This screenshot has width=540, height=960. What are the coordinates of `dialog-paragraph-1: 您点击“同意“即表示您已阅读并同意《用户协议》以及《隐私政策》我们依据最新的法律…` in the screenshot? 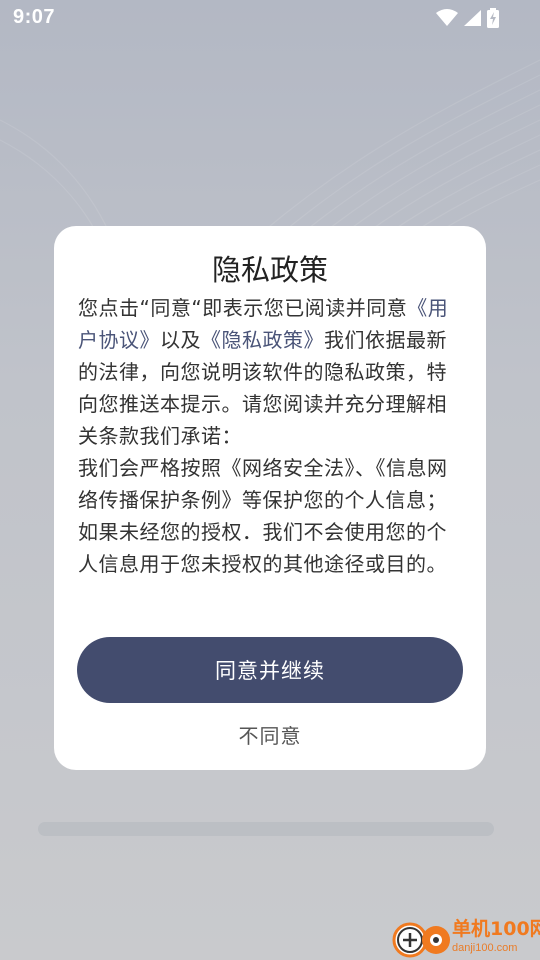 It's located at (271, 372).